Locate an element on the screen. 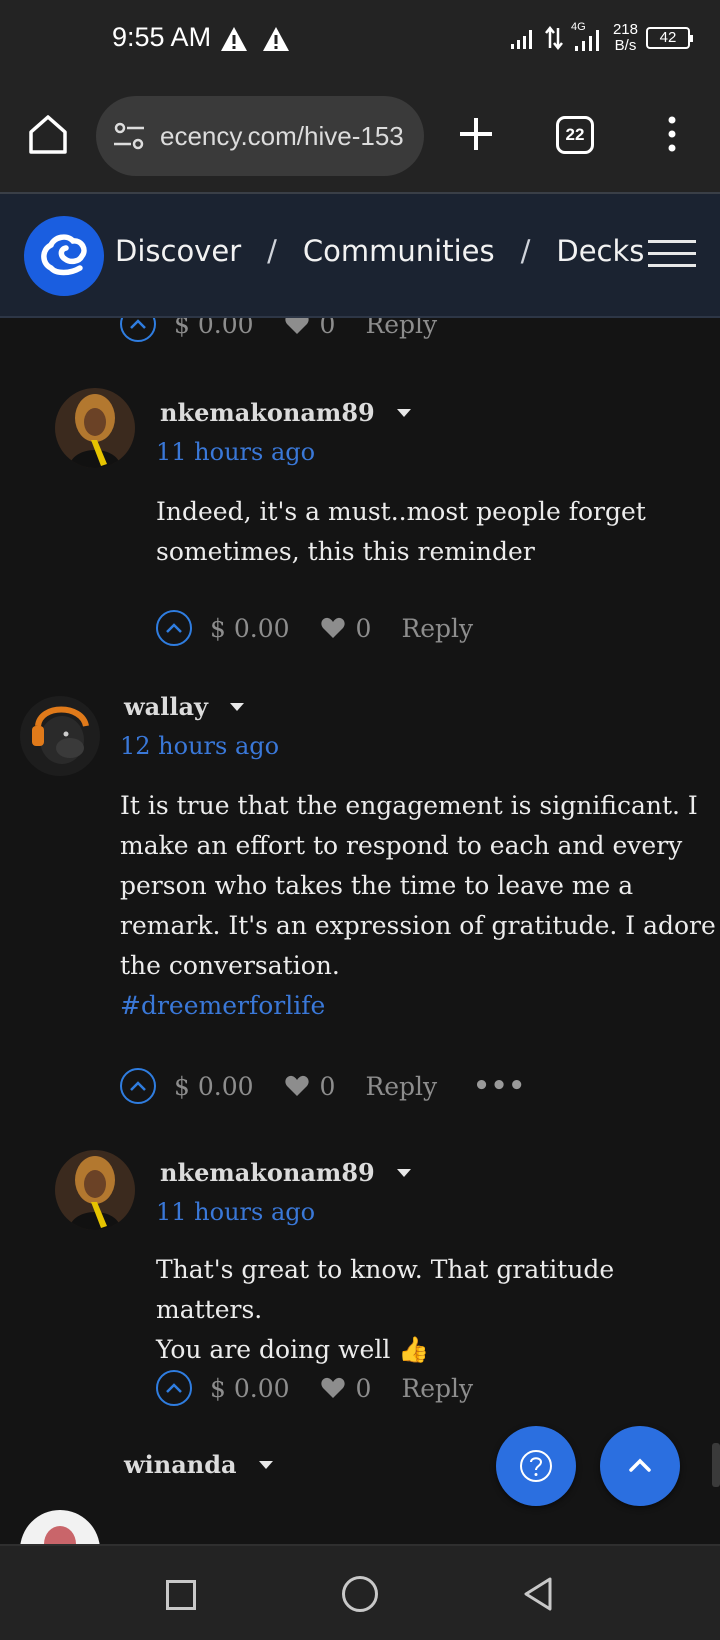  battery-indicator: 42 is located at coordinates (669, 38).